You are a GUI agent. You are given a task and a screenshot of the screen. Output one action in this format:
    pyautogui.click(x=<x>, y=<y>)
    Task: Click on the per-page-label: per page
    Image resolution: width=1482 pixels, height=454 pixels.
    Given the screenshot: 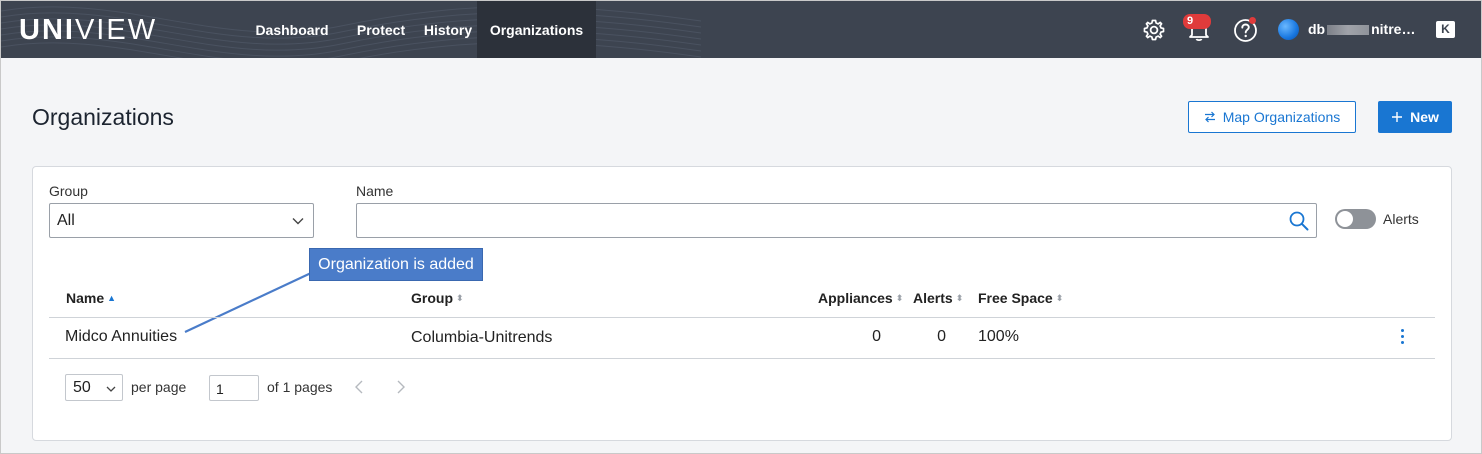 What is the action you would take?
    pyautogui.click(x=159, y=387)
    